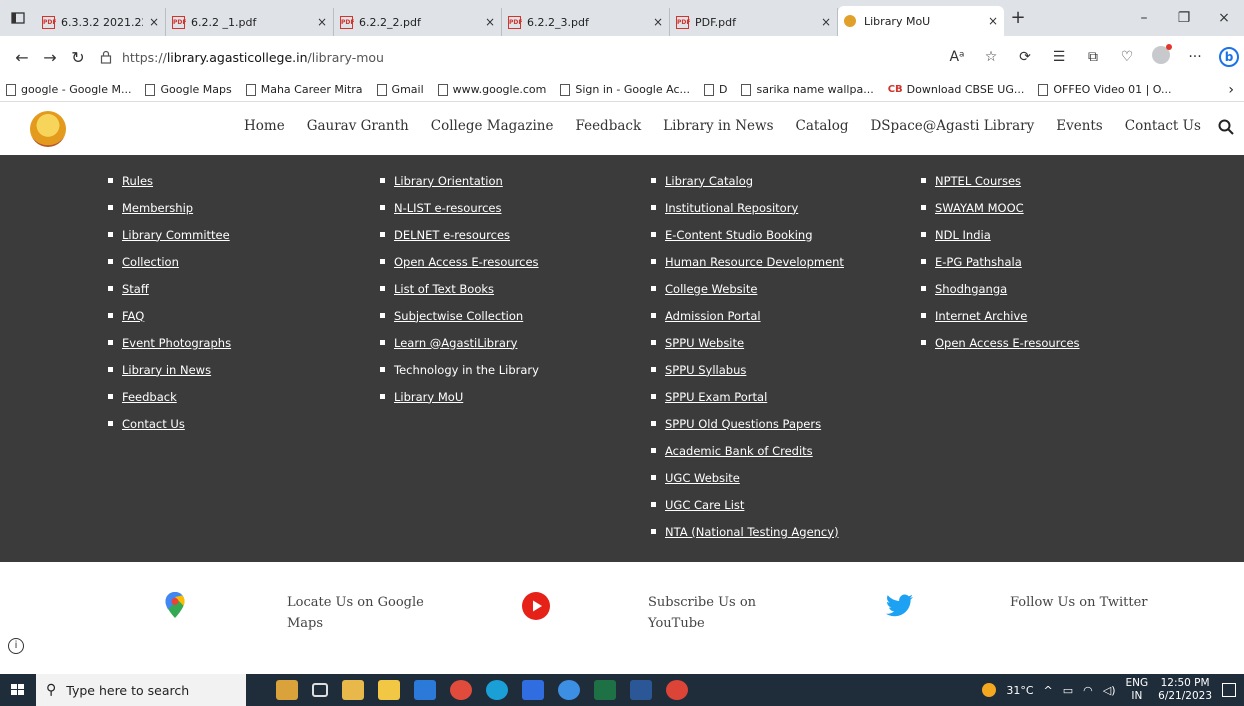 This screenshot has height=706, width=1244. I want to click on nav-item-catalog: Catalog, so click(822, 126).